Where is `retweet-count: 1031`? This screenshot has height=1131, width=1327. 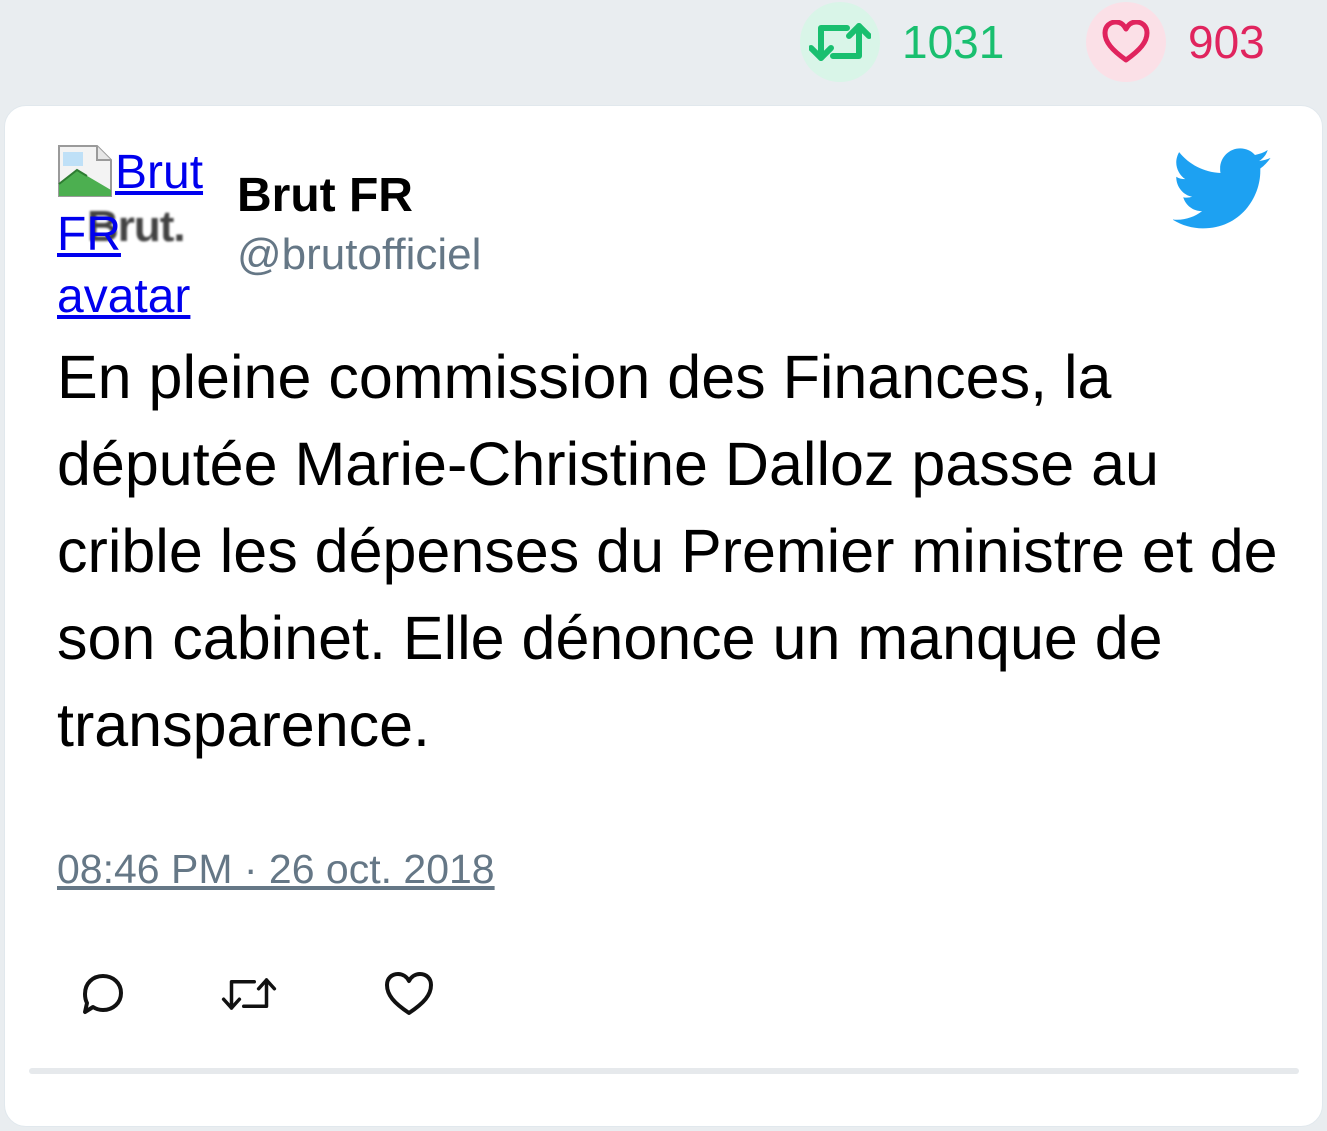 retweet-count: 1031 is located at coordinates (953, 42).